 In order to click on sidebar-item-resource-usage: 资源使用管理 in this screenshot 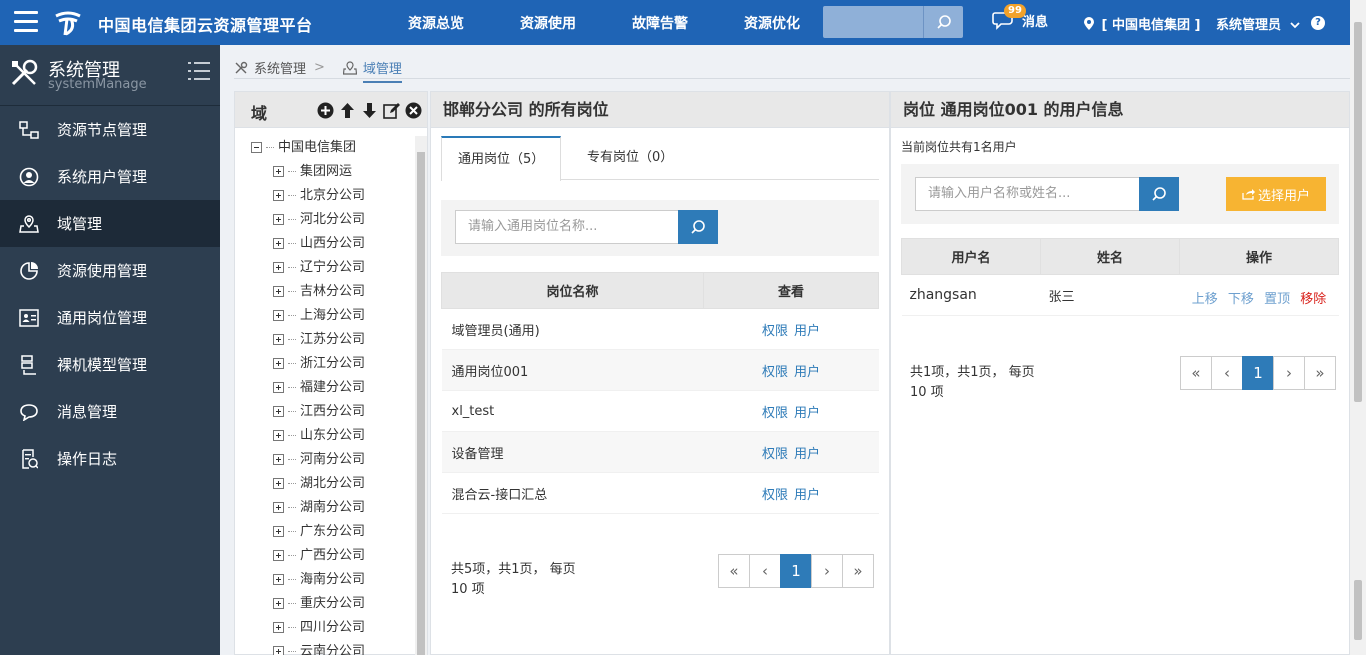, I will do `click(110, 270)`.